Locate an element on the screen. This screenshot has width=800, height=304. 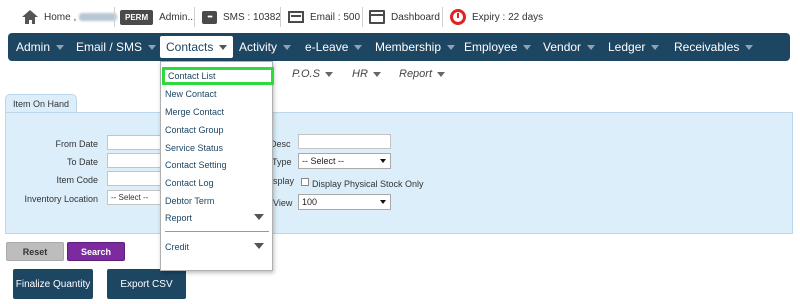
nav-employee: Employee is located at coordinates (498, 47).